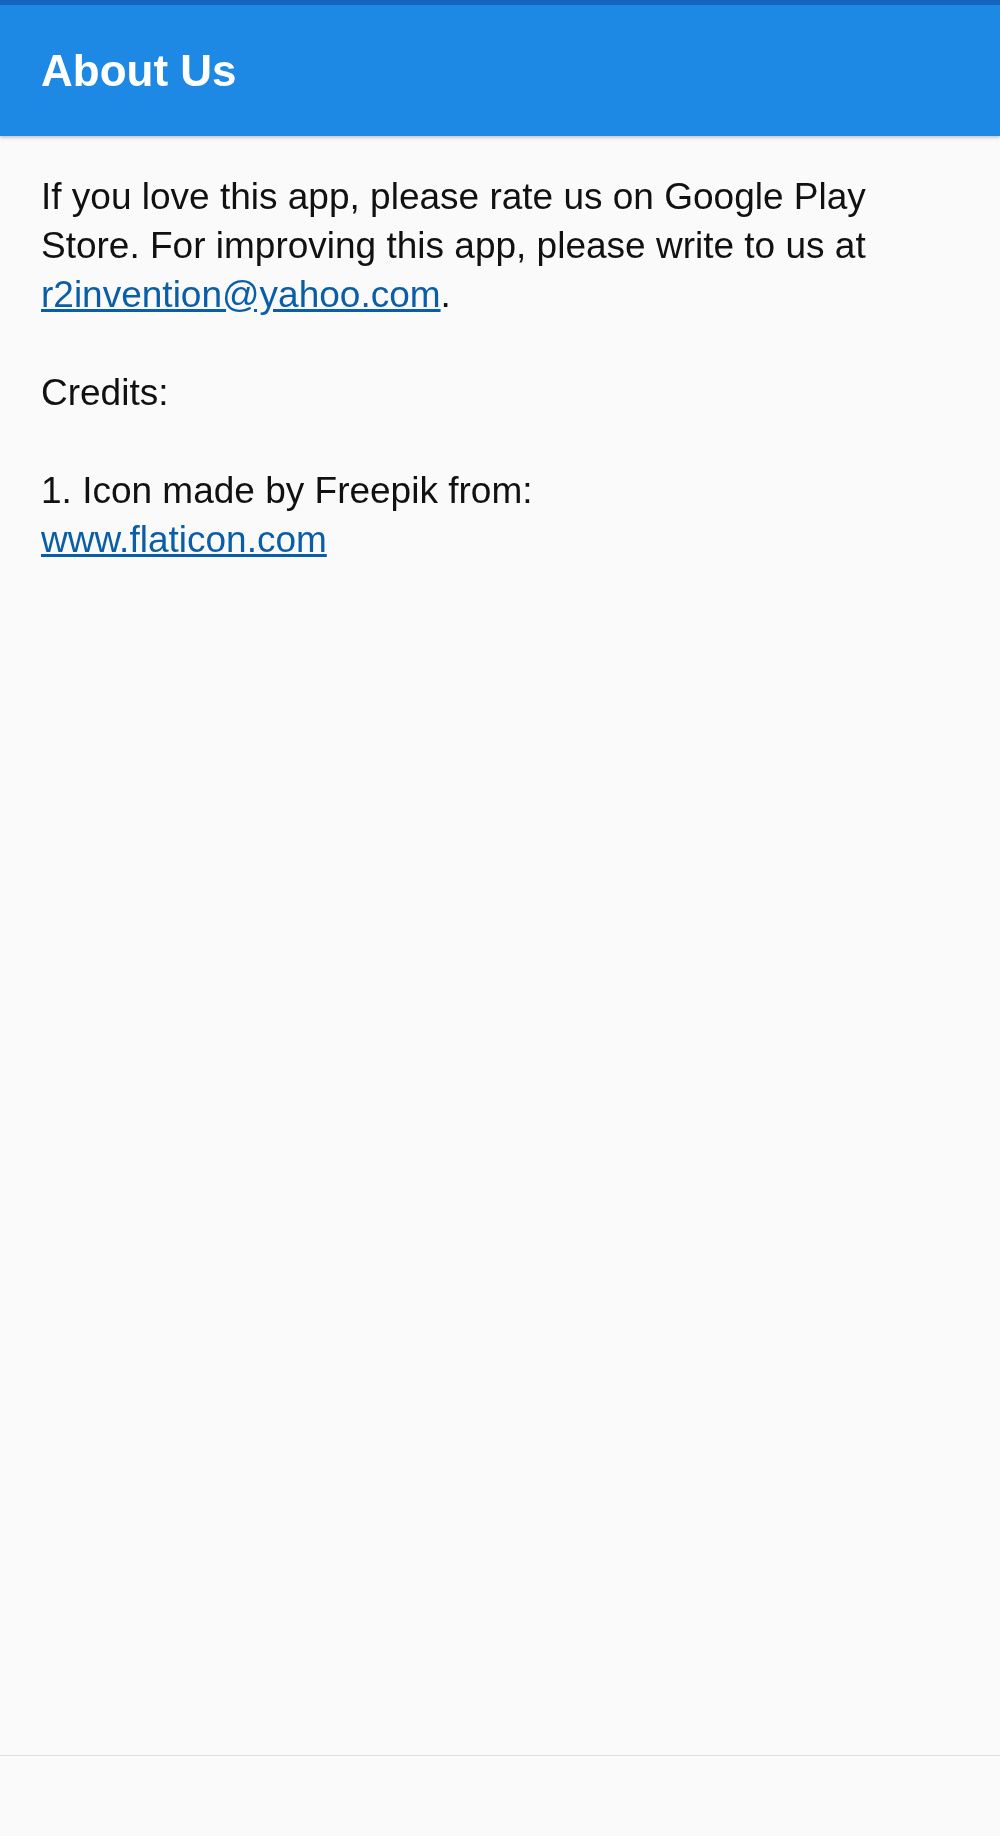  Describe the element at coordinates (139, 70) in the screenshot. I see `screen-title: About Us` at that location.